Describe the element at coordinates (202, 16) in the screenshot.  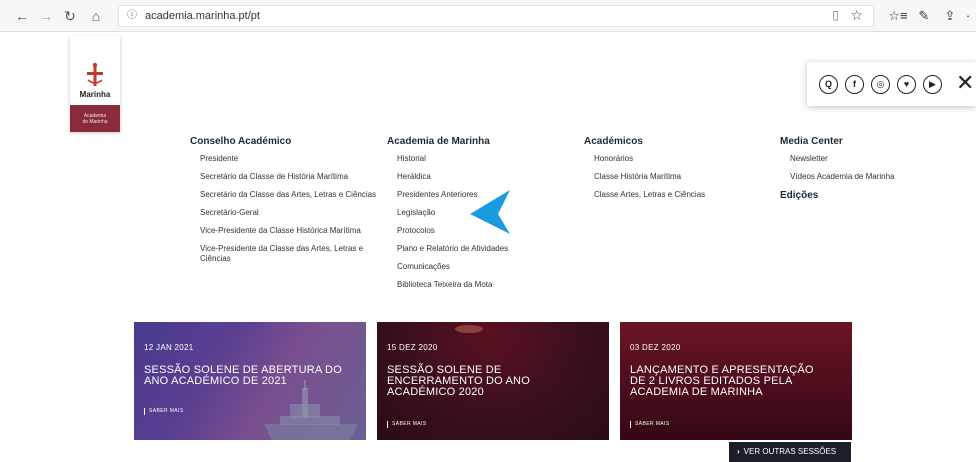
I see `address-url: academia.marinha.pt/pt` at that location.